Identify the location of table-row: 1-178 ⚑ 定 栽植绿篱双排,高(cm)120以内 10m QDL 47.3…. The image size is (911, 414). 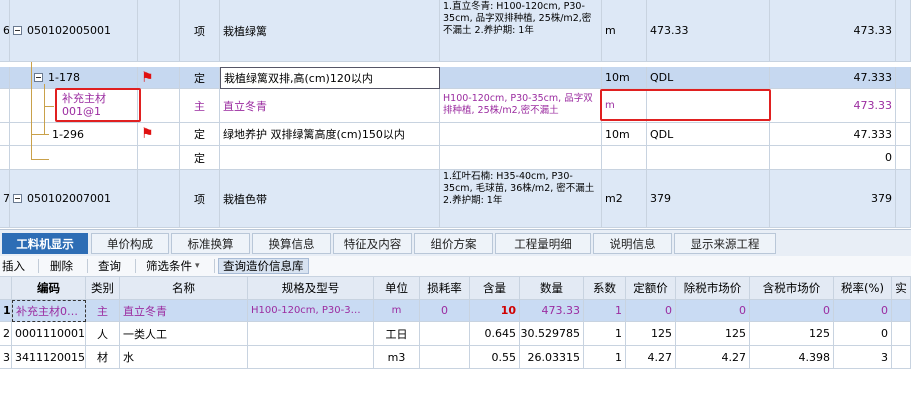
(455, 78).